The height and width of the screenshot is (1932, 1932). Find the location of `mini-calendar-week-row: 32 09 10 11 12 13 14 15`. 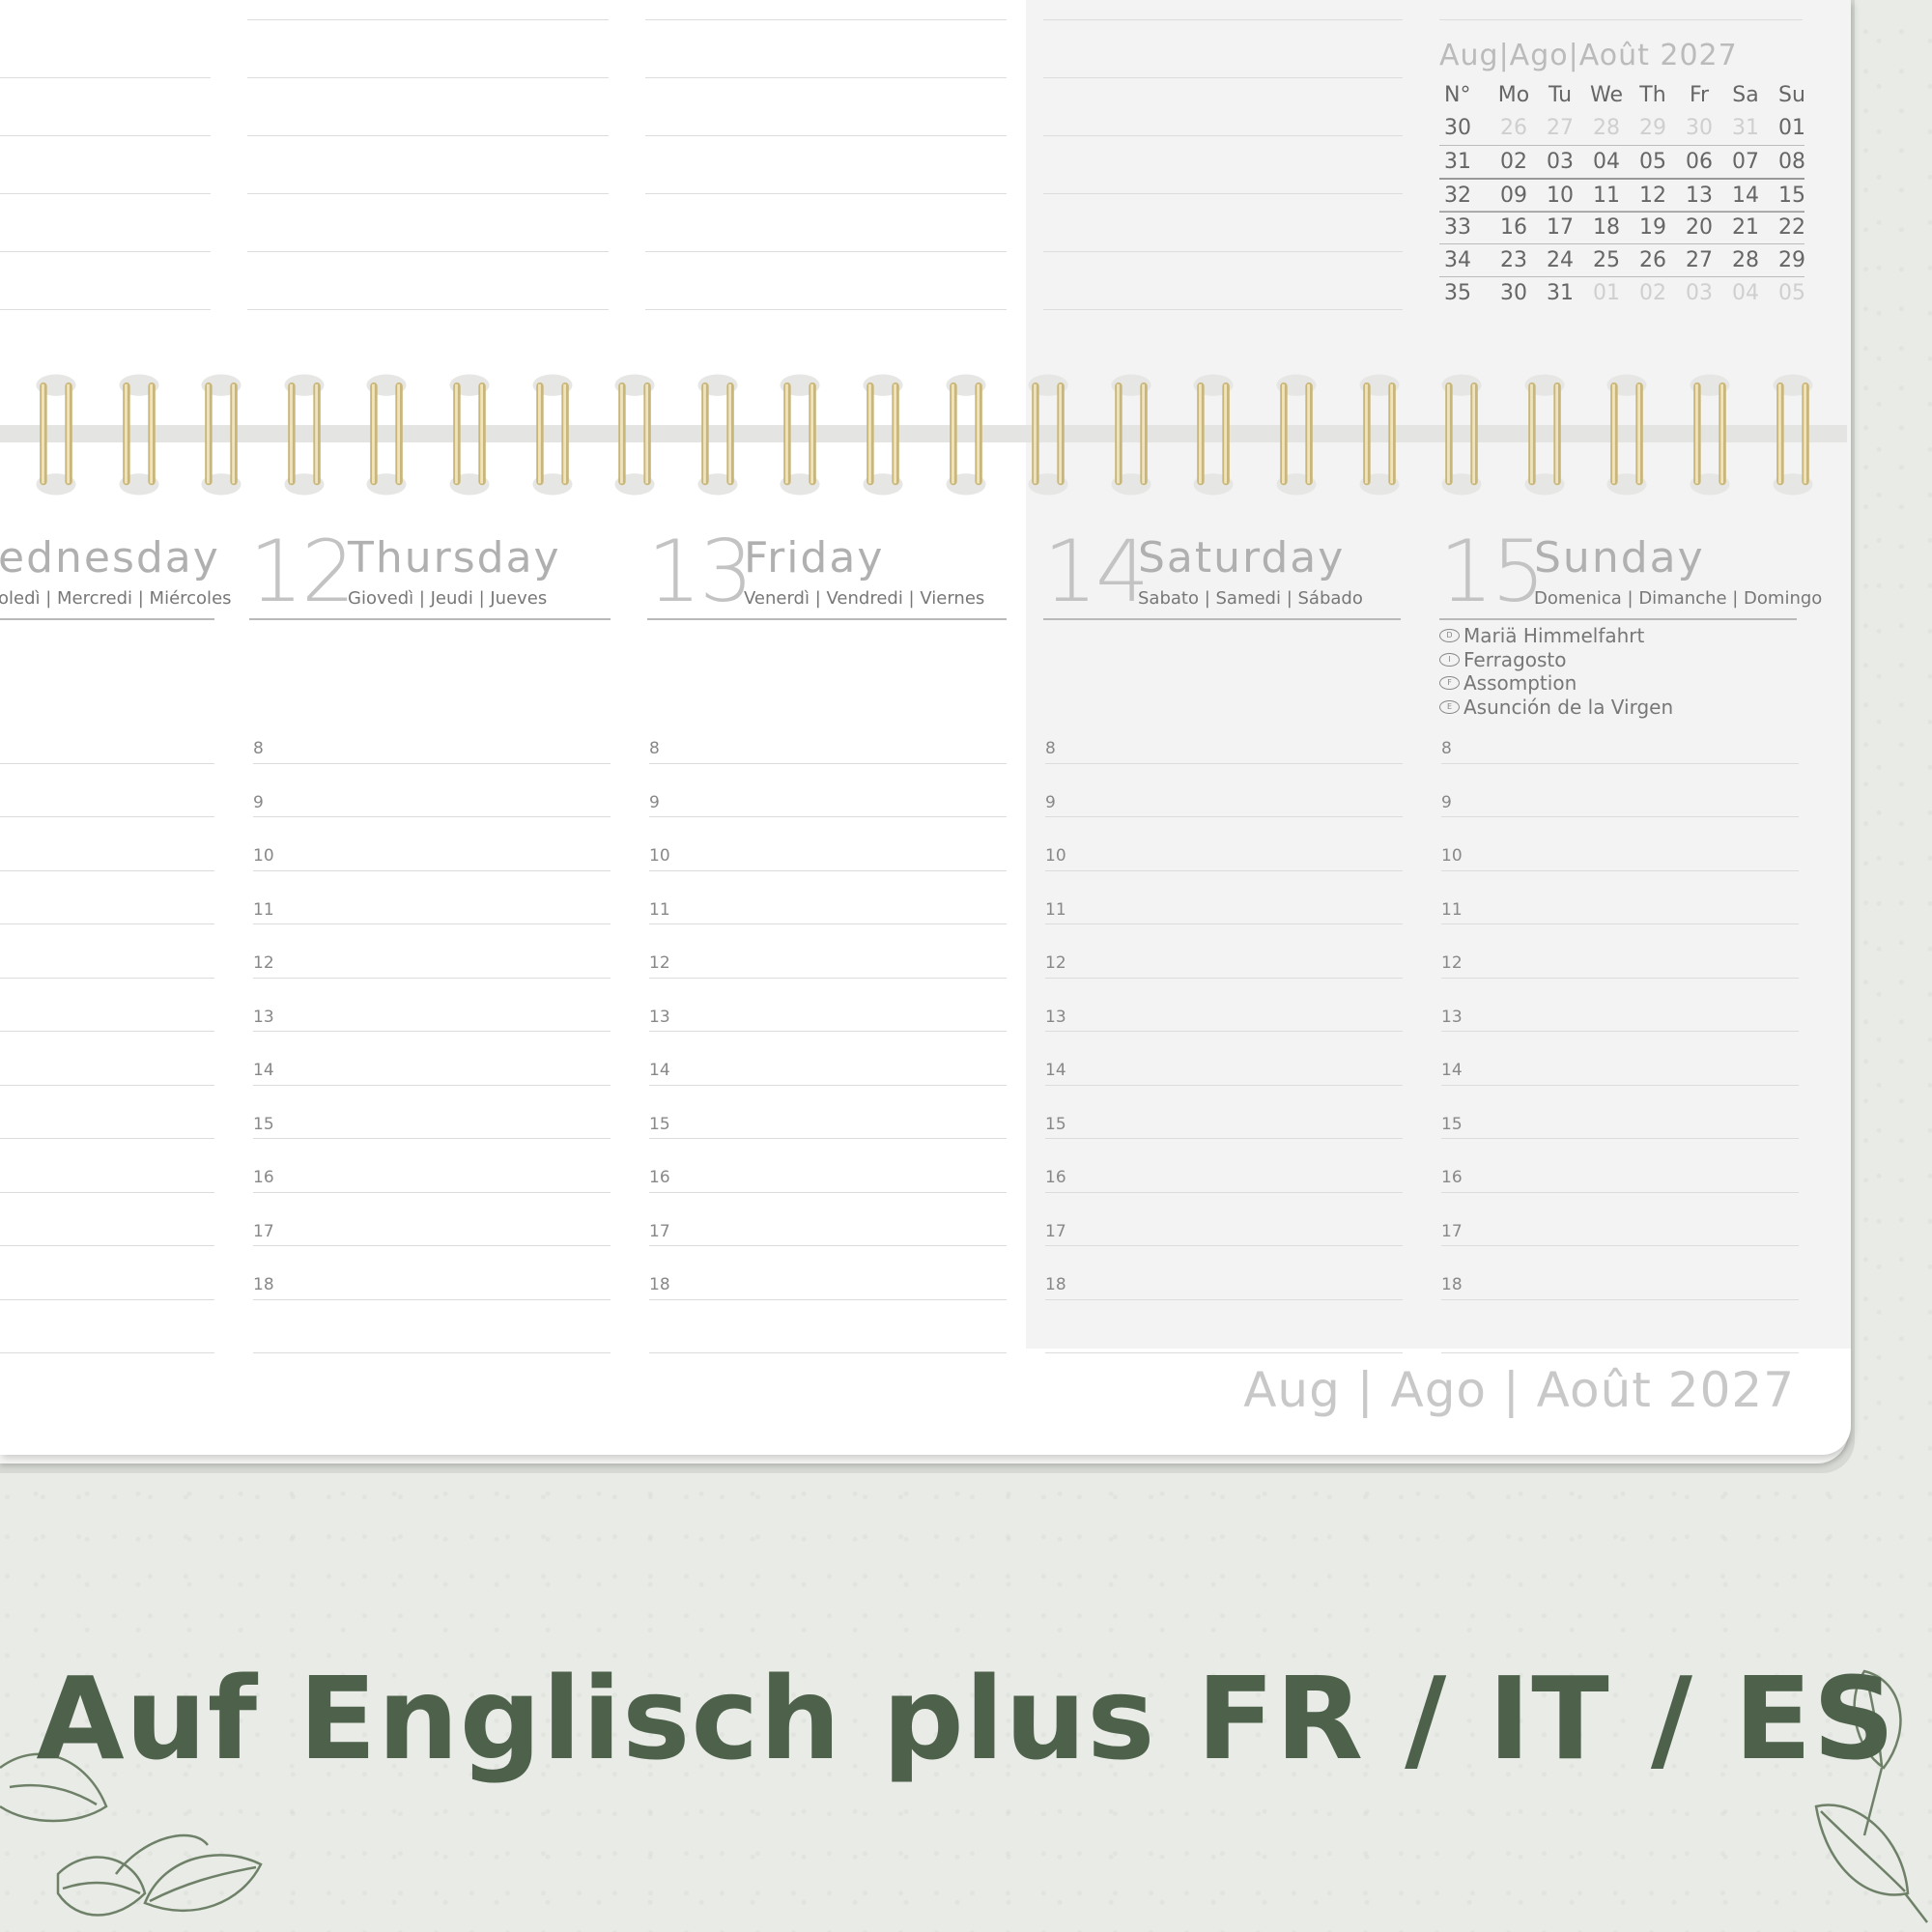

mini-calendar-week-row: 32 09 10 11 12 13 14 15 is located at coordinates (1622, 195).